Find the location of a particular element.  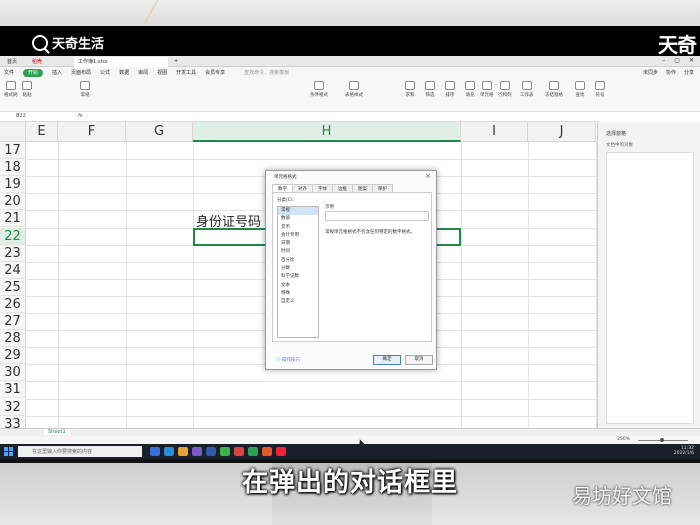

menu-right-item-1: 协作 is located at coordinates (671, 72).